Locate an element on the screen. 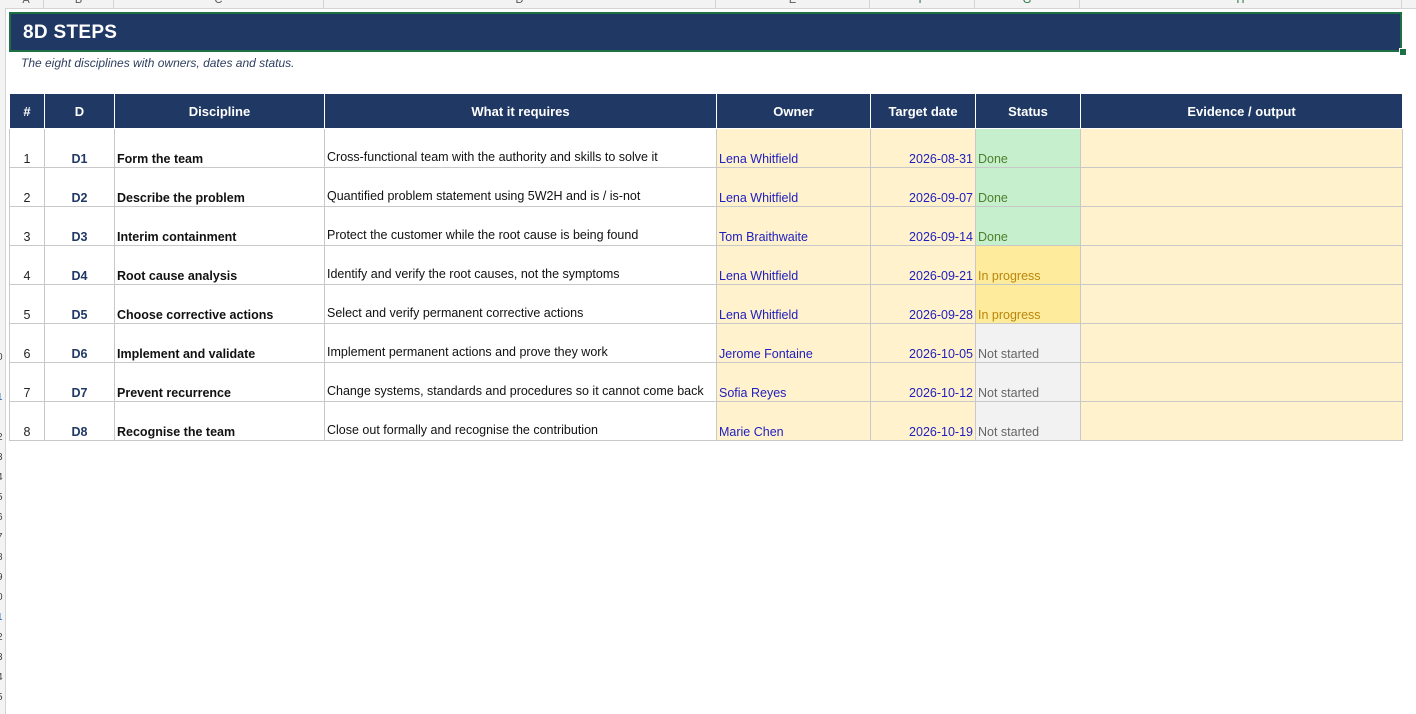 The height and width of the screenshot is (714, 1416). cell-owner: Jerome Fontaine is located at coordinates (793, 343).